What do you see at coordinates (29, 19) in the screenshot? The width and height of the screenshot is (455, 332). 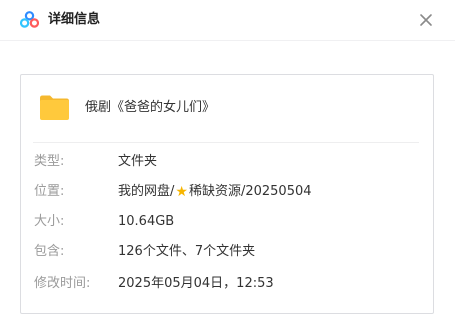 I see `baidu-netdisk-logo-icon` at bounding box center [29, 19].